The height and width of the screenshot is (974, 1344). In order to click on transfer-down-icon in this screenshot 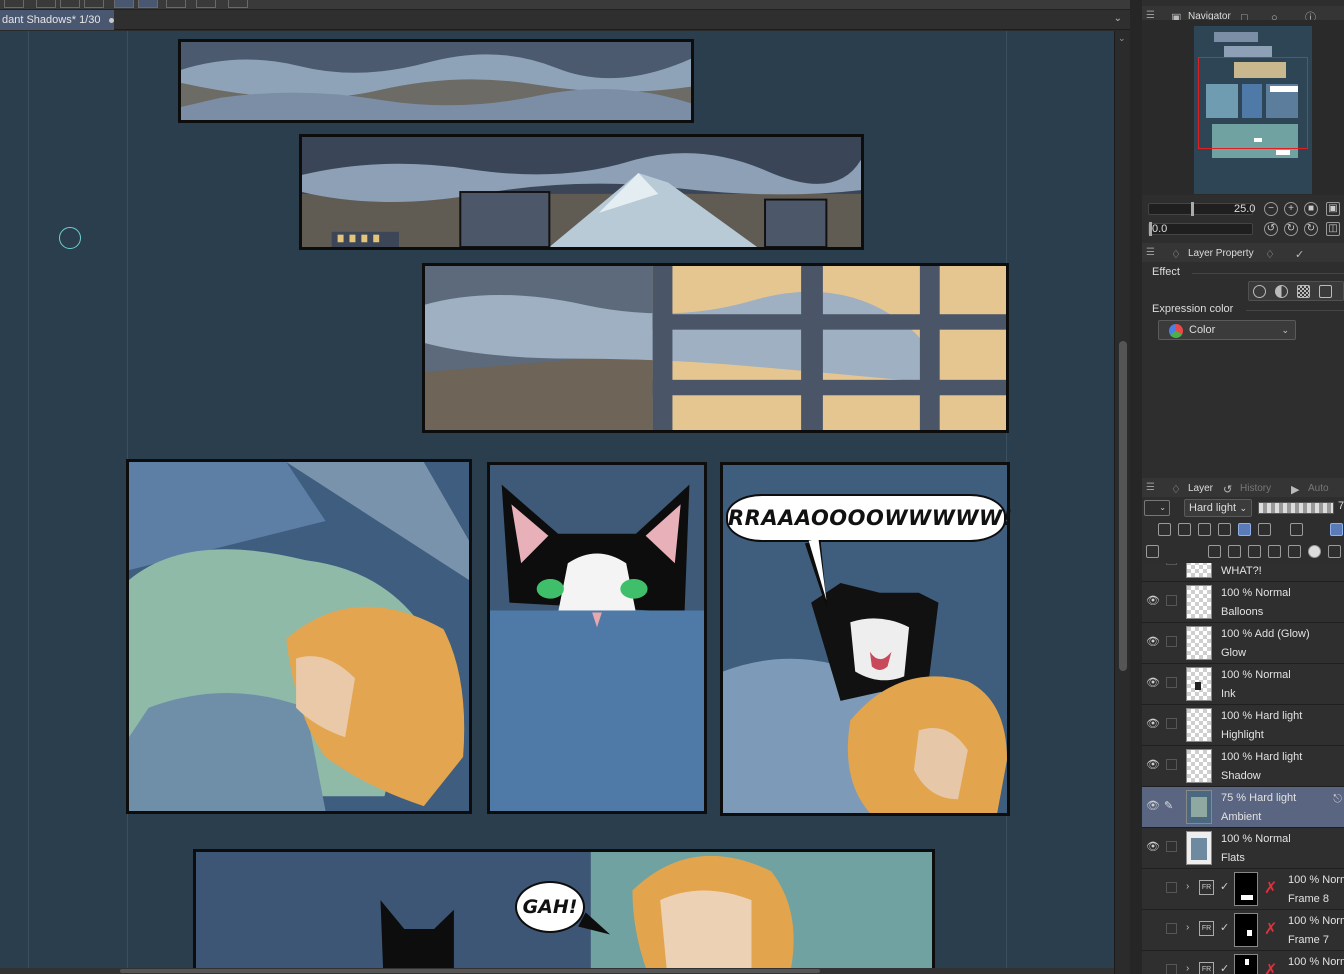, I will do `click(1274, 551)`.